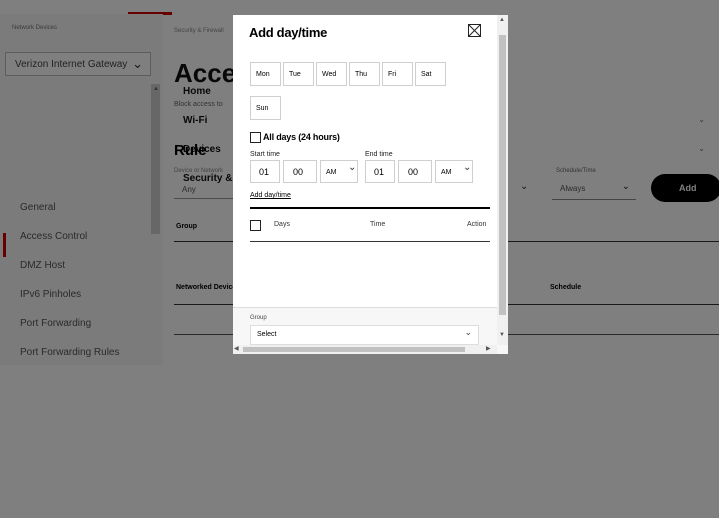 Image resolution: width=719 pixels, height=518 pixels. I want to click on close-icon, so click(474, 30).